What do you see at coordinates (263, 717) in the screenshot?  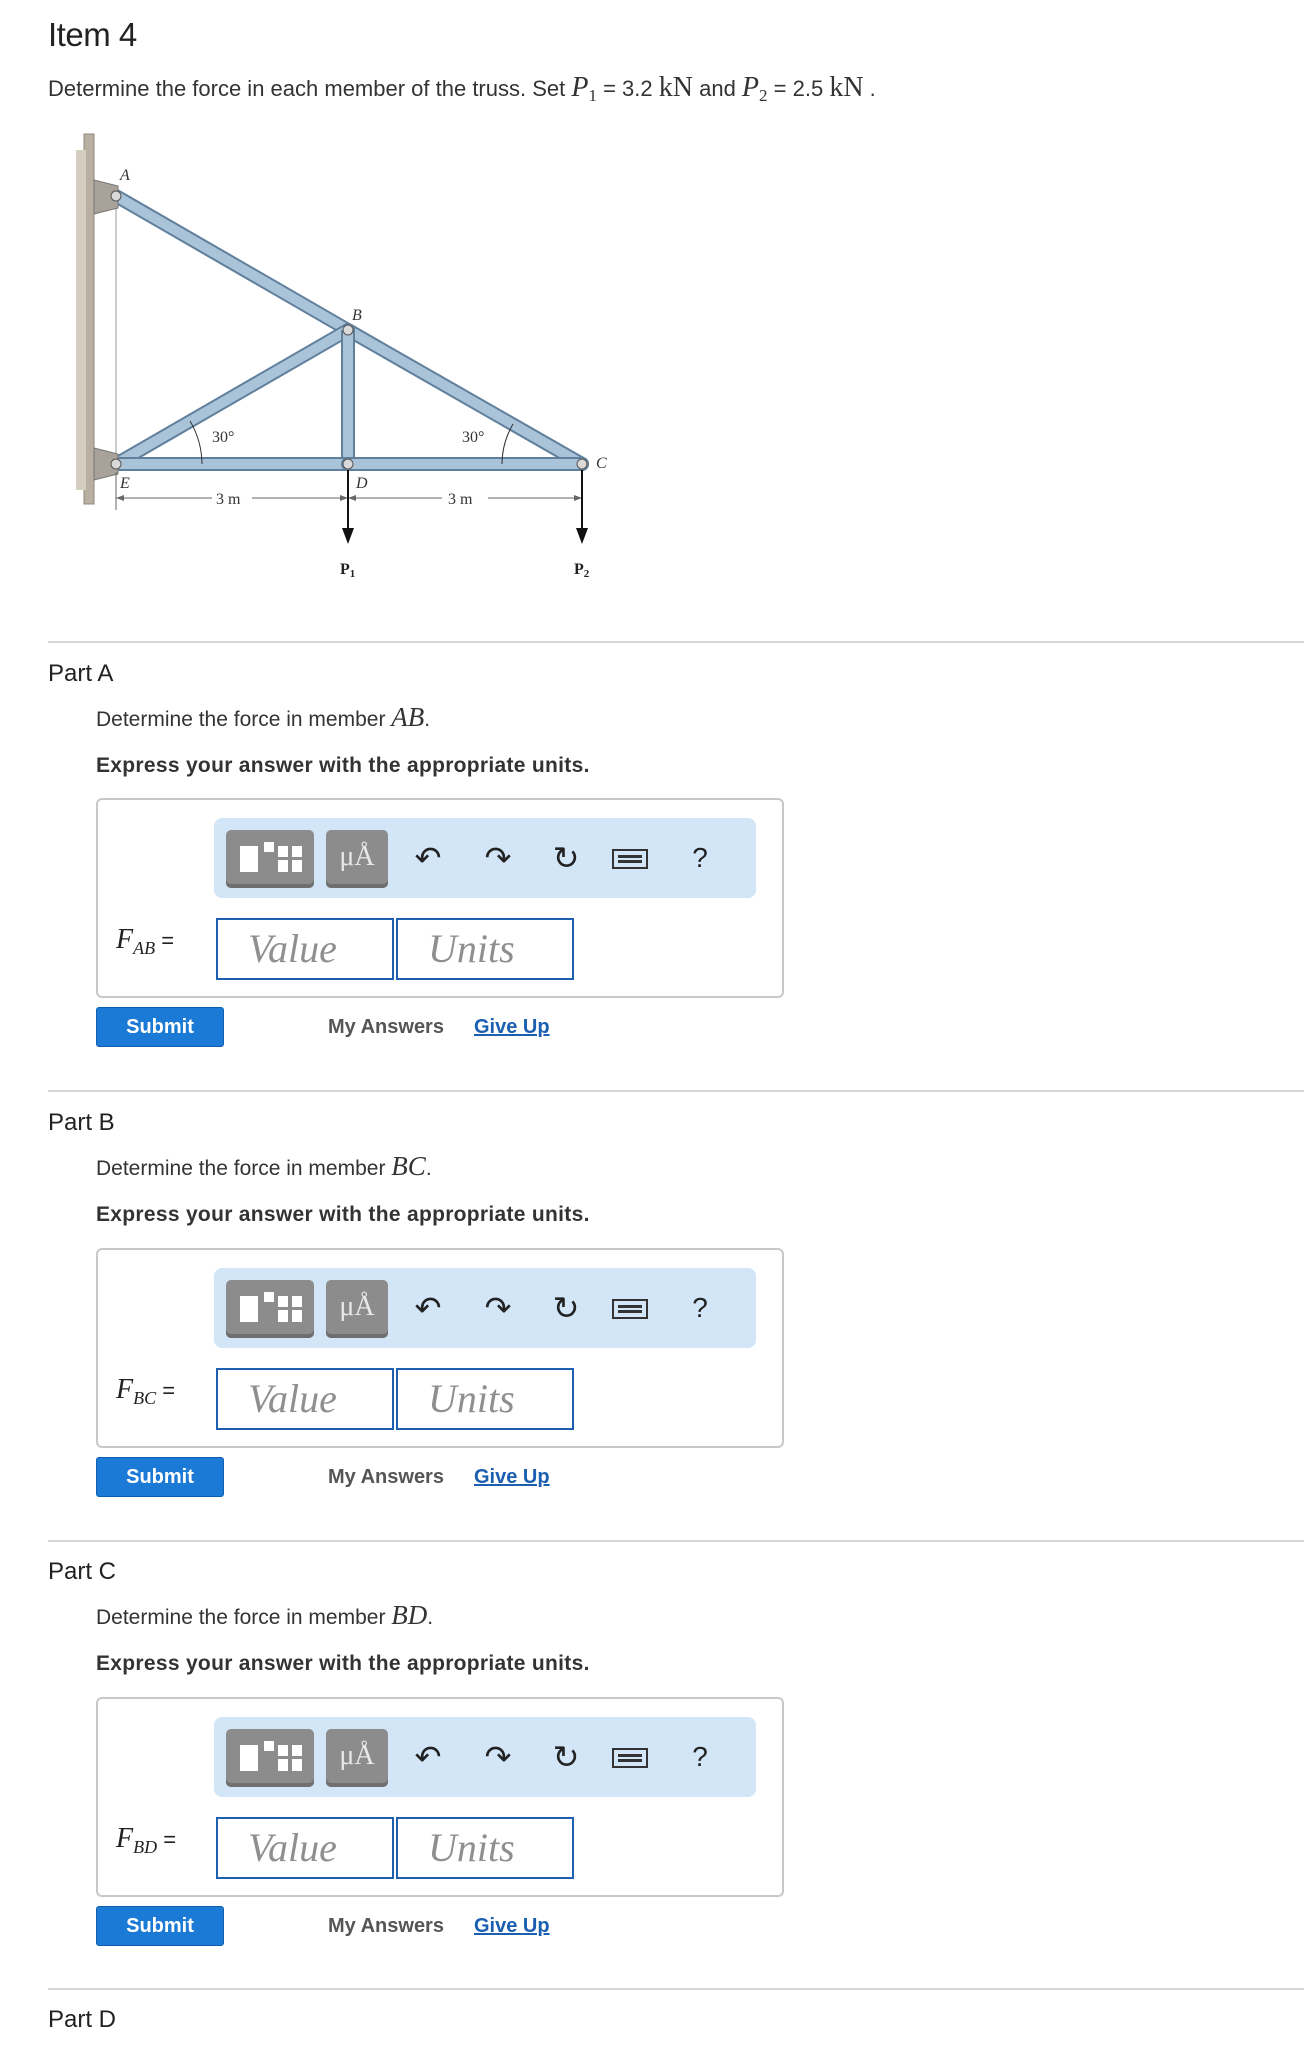 I see `part-a-prompt: Determine the force in member AB.` at bounding box center [263, 717].